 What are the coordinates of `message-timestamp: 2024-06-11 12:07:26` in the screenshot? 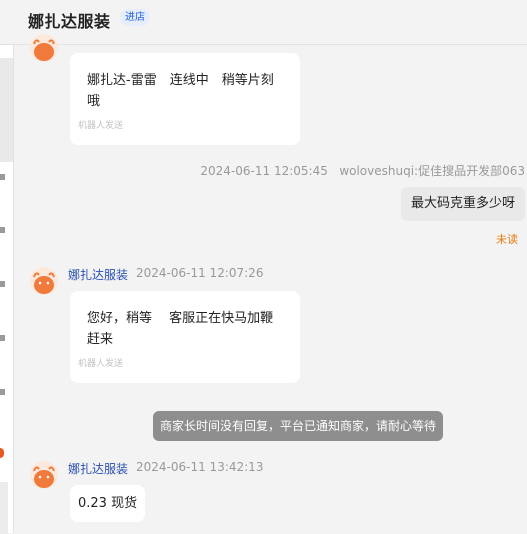 It's located at (200, 273).